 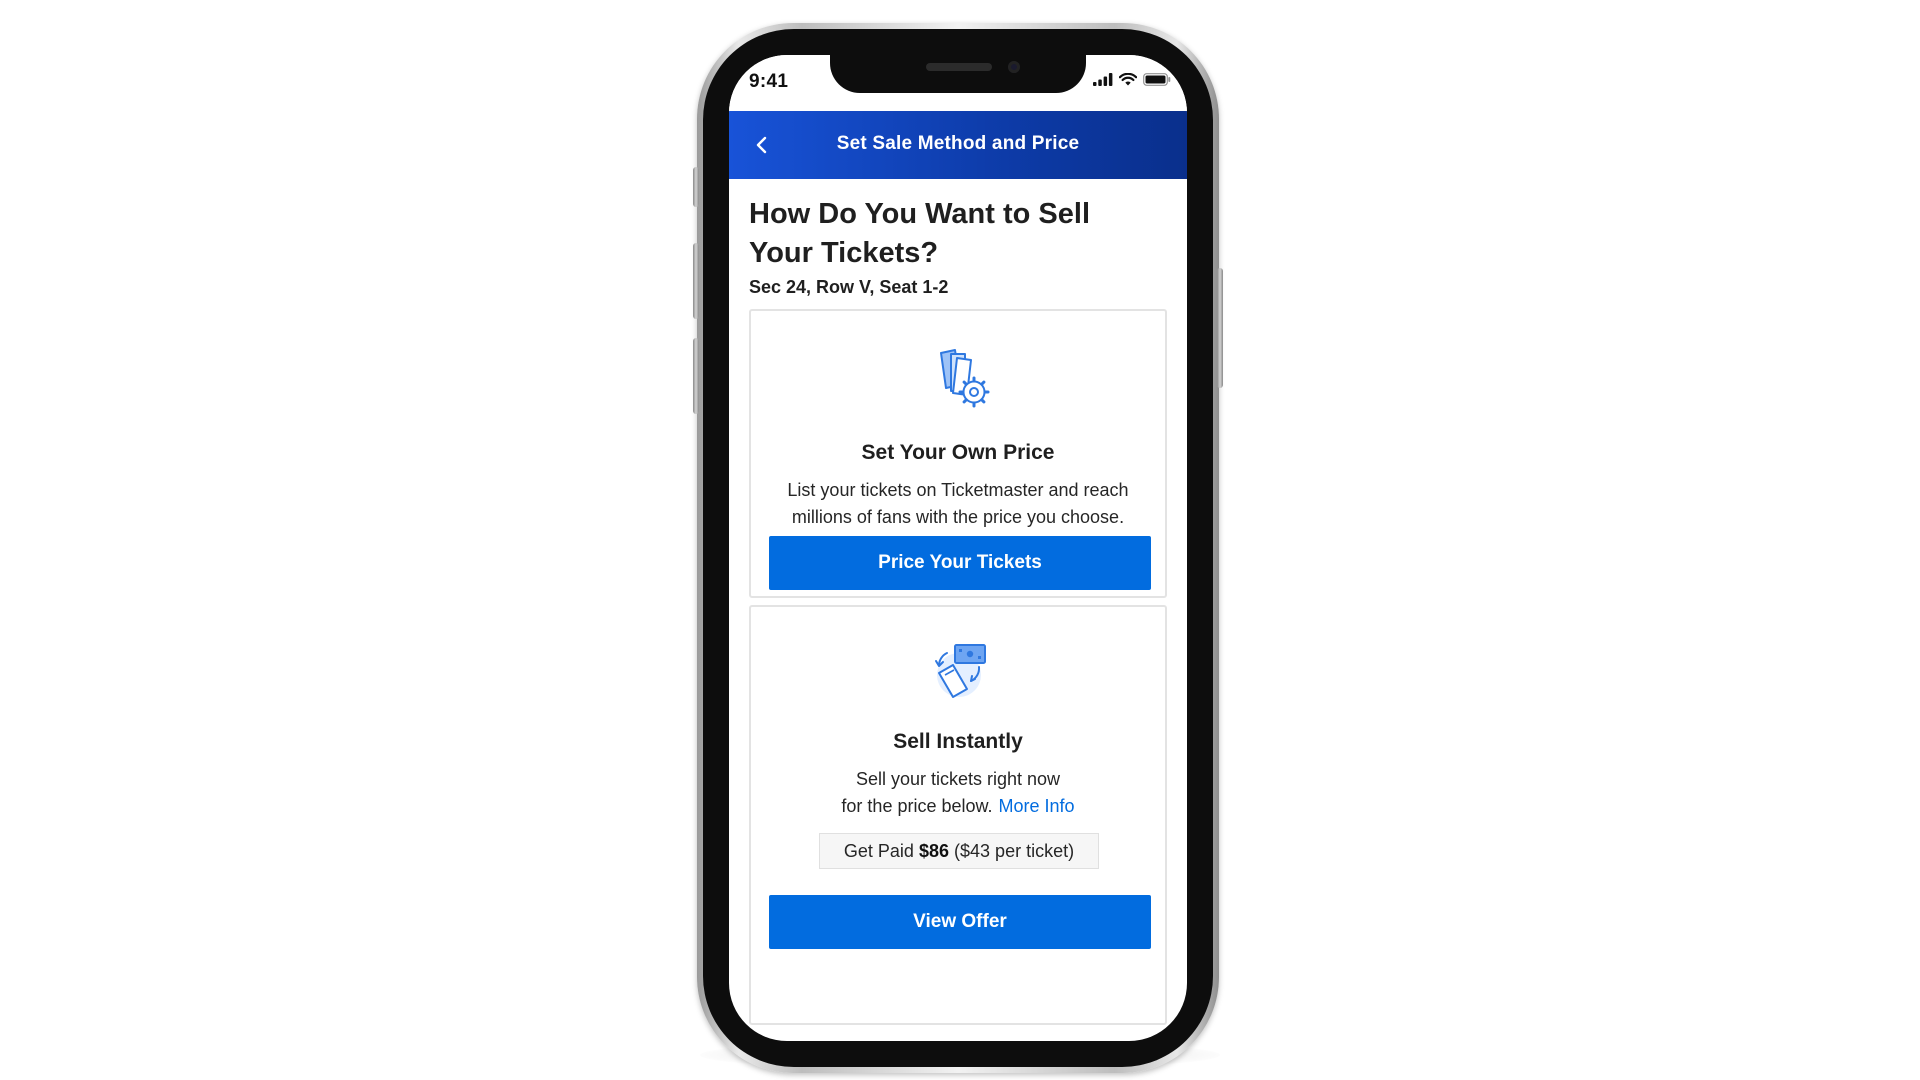 What do you see at coordinates (1157, 79) in the screenshot?
I see `battery-icon` at bounding box center [1157, 79].